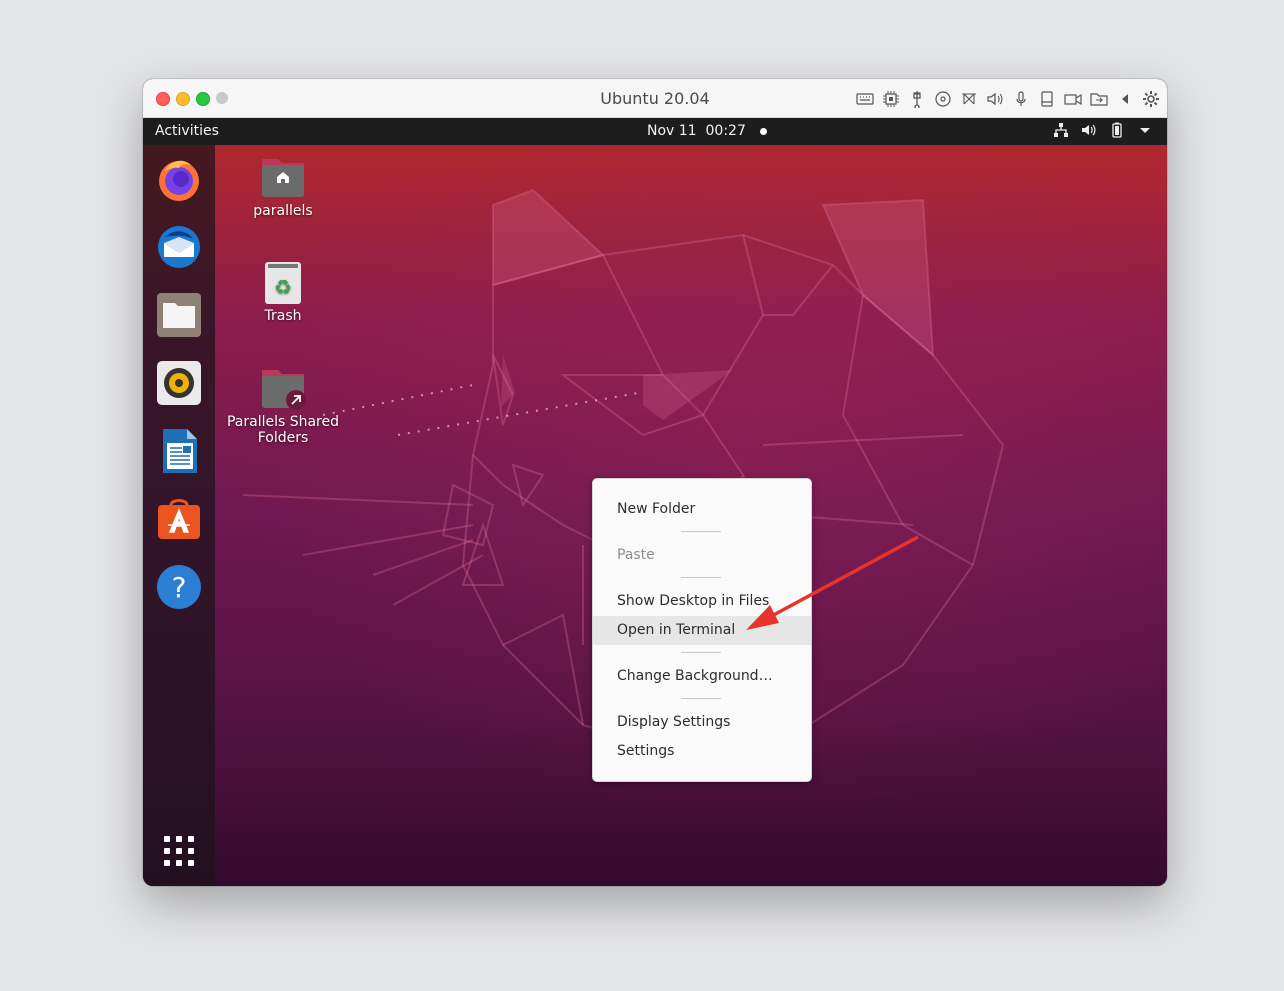 The width and height of the screenshot is (1284, 991). I want to click on desktop-icon-trash: ♻ Trash, so click(283, 291).